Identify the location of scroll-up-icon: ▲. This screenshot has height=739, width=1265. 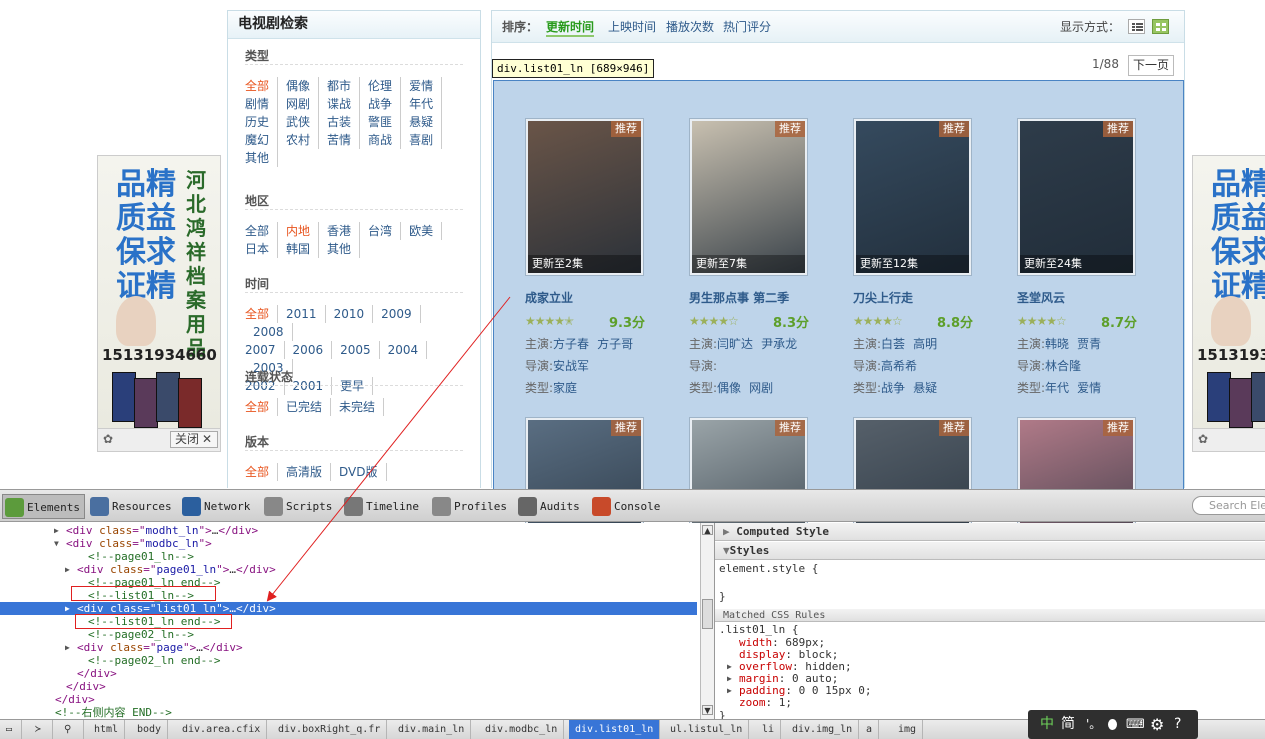
(707, 530).